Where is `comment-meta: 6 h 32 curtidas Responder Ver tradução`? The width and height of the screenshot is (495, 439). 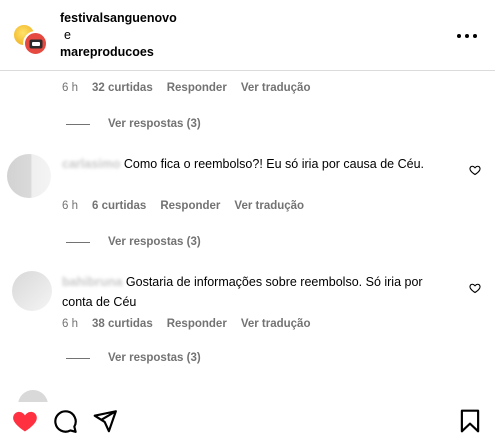 comment-meta: 6 h 32 curtidas Responder Ver tradução is located at coordinates (186, 88).